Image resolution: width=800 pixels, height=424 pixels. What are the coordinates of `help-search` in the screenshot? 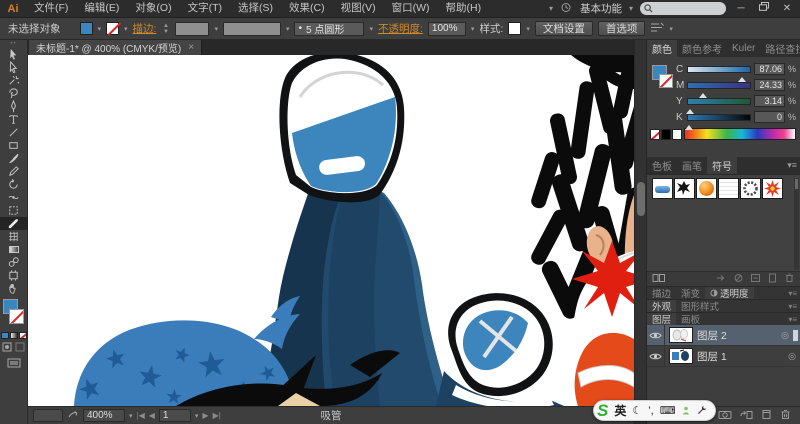 It's located at (683, 8).